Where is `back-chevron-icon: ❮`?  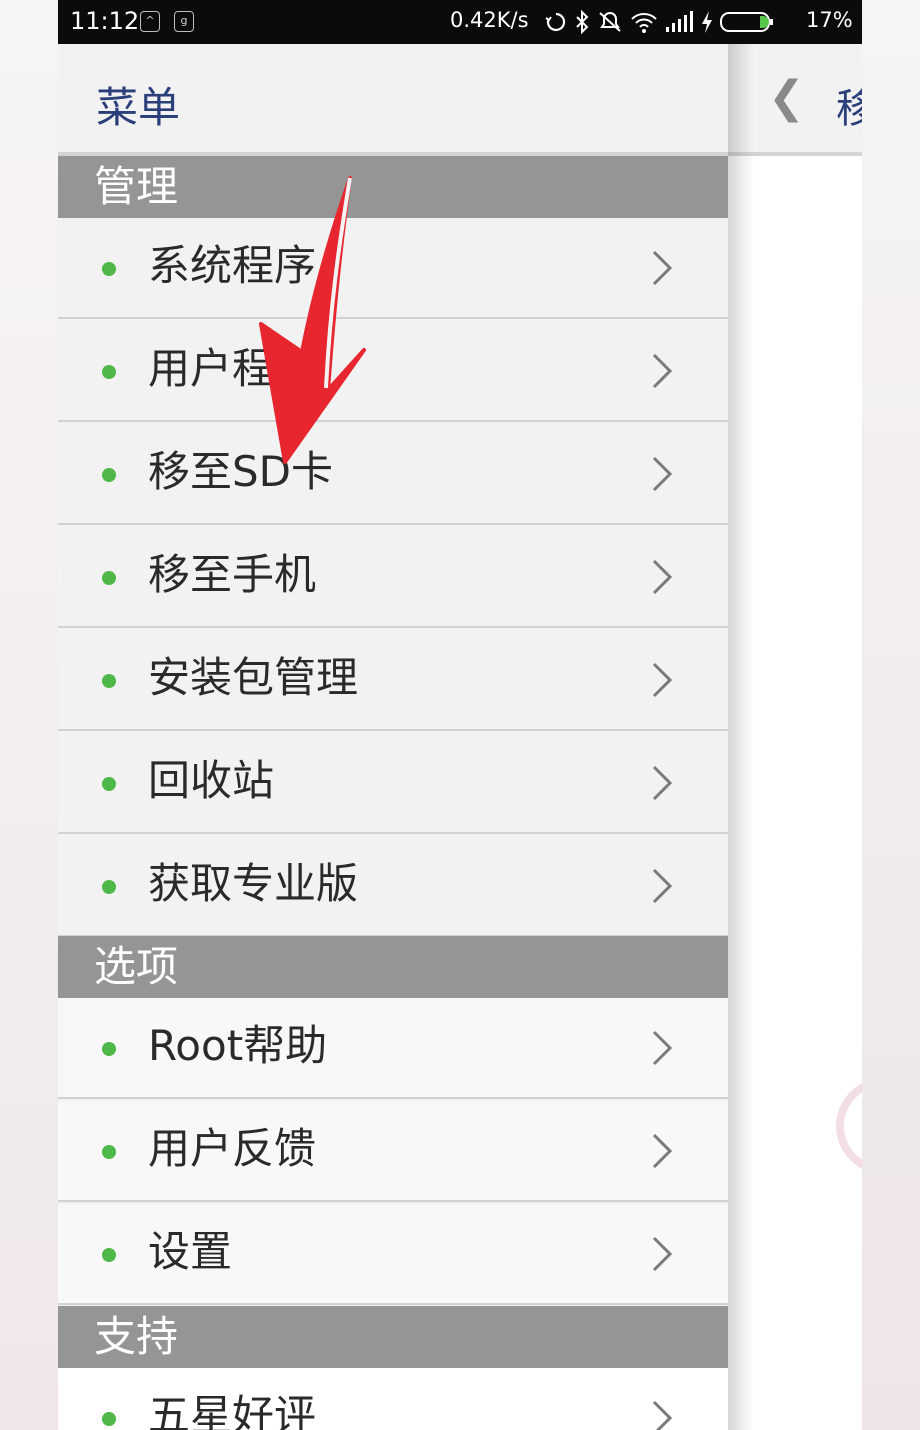
back-chevron-icon: ❮ is located at coordinates (786, 97).